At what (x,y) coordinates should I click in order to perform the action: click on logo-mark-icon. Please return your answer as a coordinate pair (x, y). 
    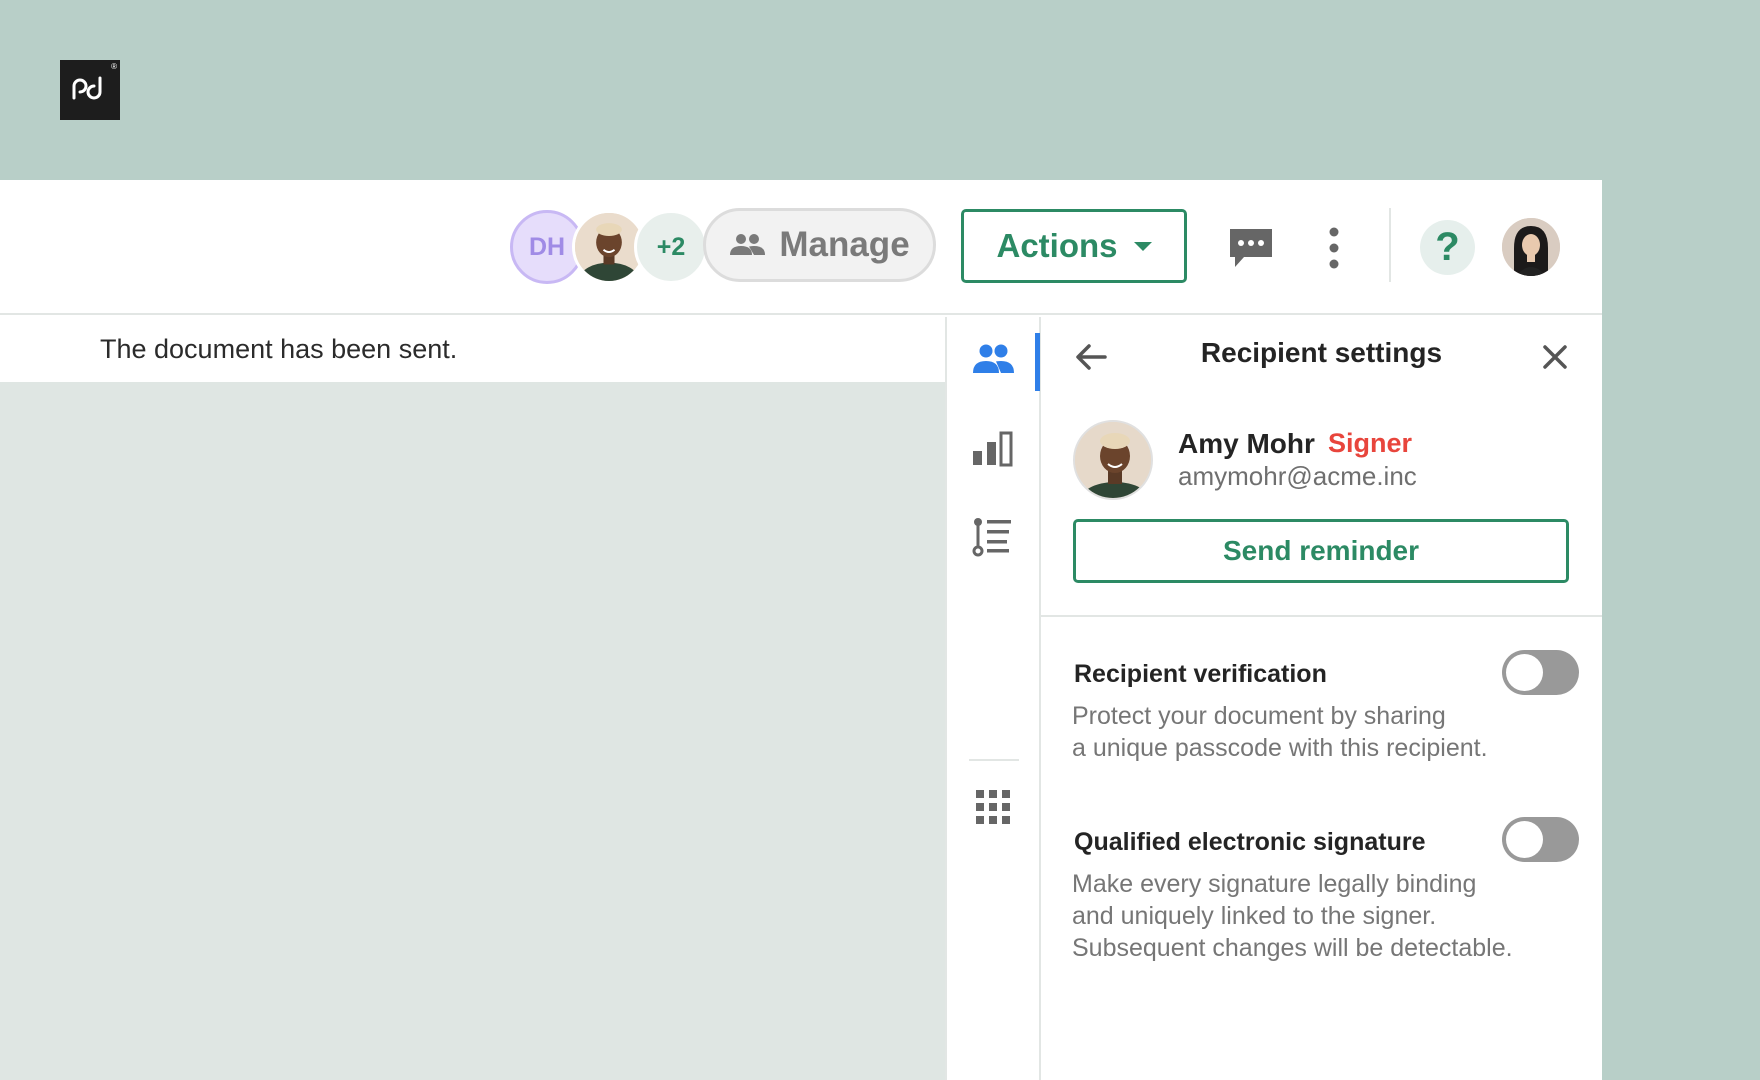
    Looking at the image, I should click on (87, 88).